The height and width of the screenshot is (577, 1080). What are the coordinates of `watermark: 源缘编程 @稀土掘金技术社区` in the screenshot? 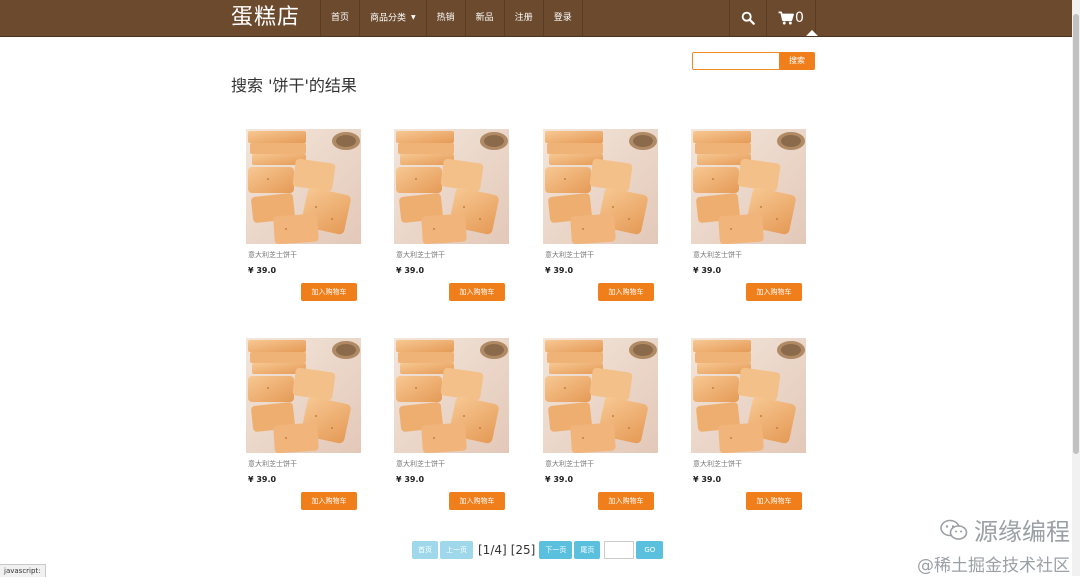 It's located at (993, 544).